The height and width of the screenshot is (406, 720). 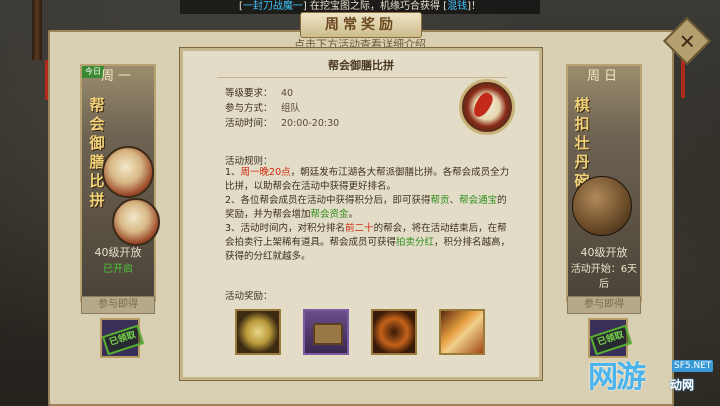 What do you see at coordinates (249, 161) in the screenshot?
I see `rules-heading: 活动规则：` at bounding box center [249, 161].